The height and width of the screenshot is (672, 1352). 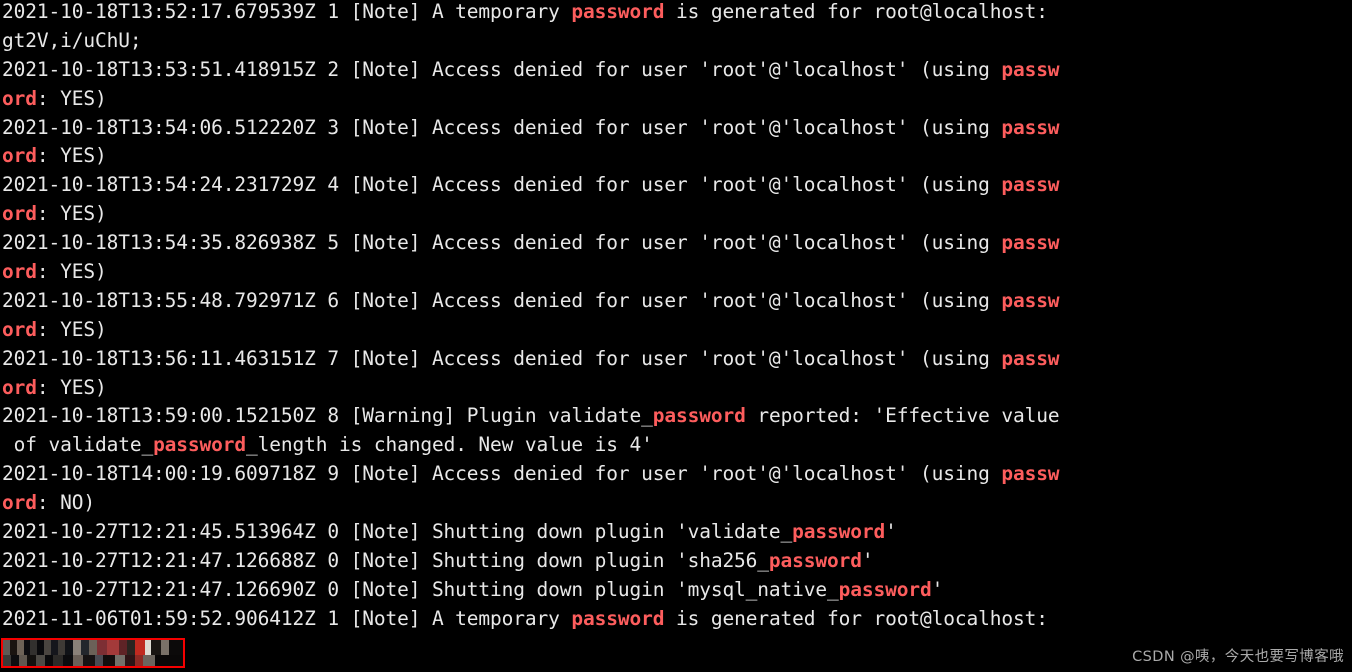 I want to click on log-text: gt2V,i/uChU;, so click(x=72, y=40).